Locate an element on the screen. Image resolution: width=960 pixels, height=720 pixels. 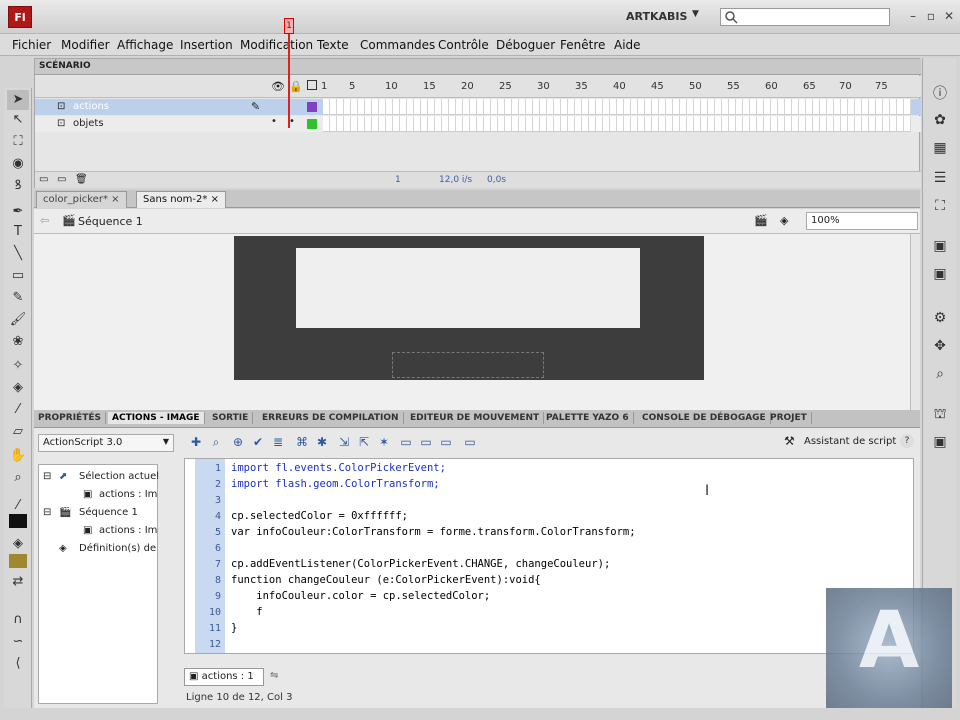
doc-tab-color-picker: color_picker* × is located at coordinates (81, 199).